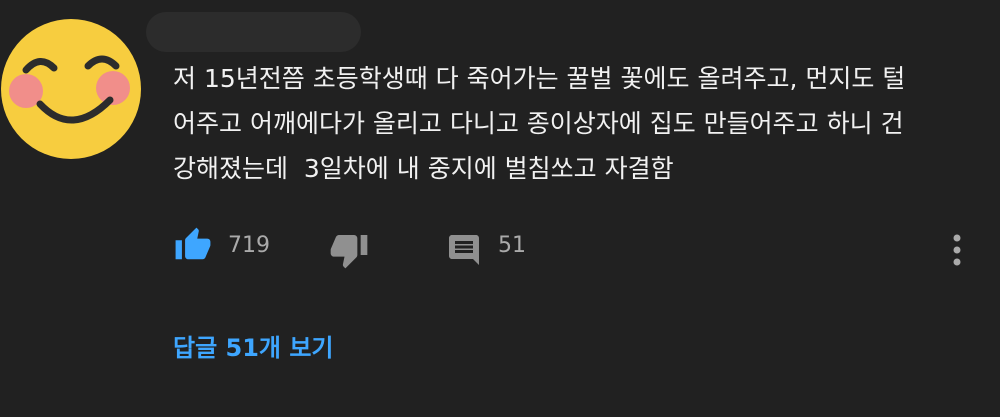 Image resolution: width=1000 pixels, height=417 pixels. Describe the element at coordinates (253, 345) in the screenshot. I see `view-replies-button: 답글 51개 보기` at that location.